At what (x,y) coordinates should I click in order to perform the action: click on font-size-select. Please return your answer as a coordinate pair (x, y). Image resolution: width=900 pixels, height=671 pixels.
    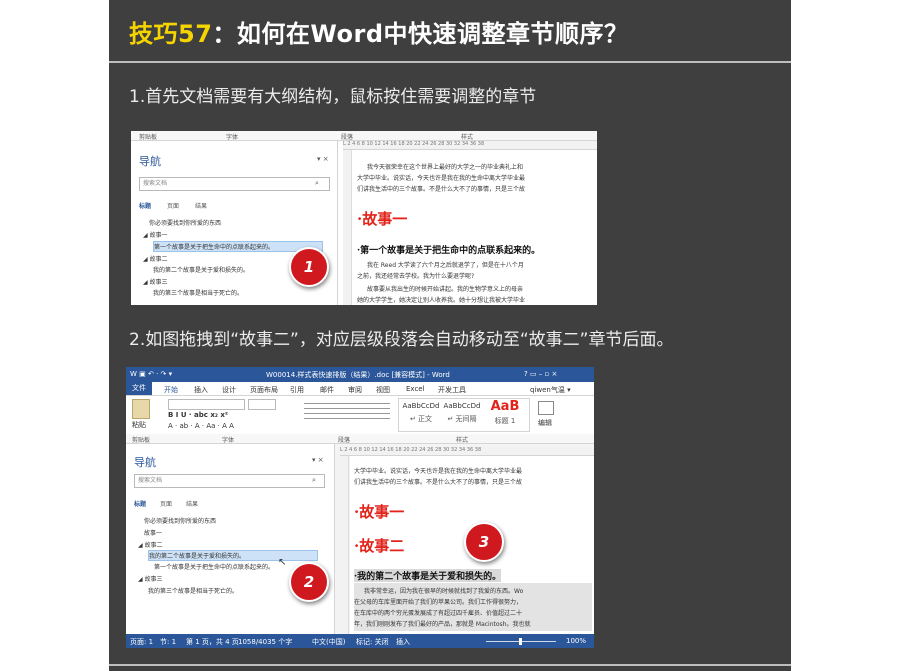
    Looking at the image, I should click on (262, 404).